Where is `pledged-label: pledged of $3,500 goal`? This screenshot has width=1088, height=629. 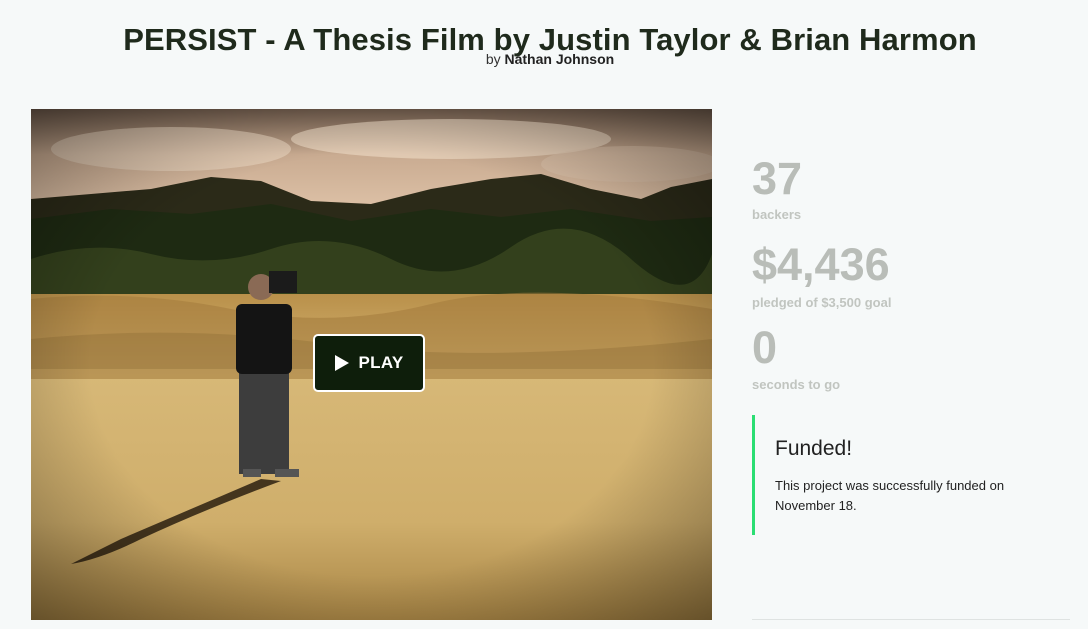
pledged-label: pledged of $3,500 goal is located at coordinates (822, 302).